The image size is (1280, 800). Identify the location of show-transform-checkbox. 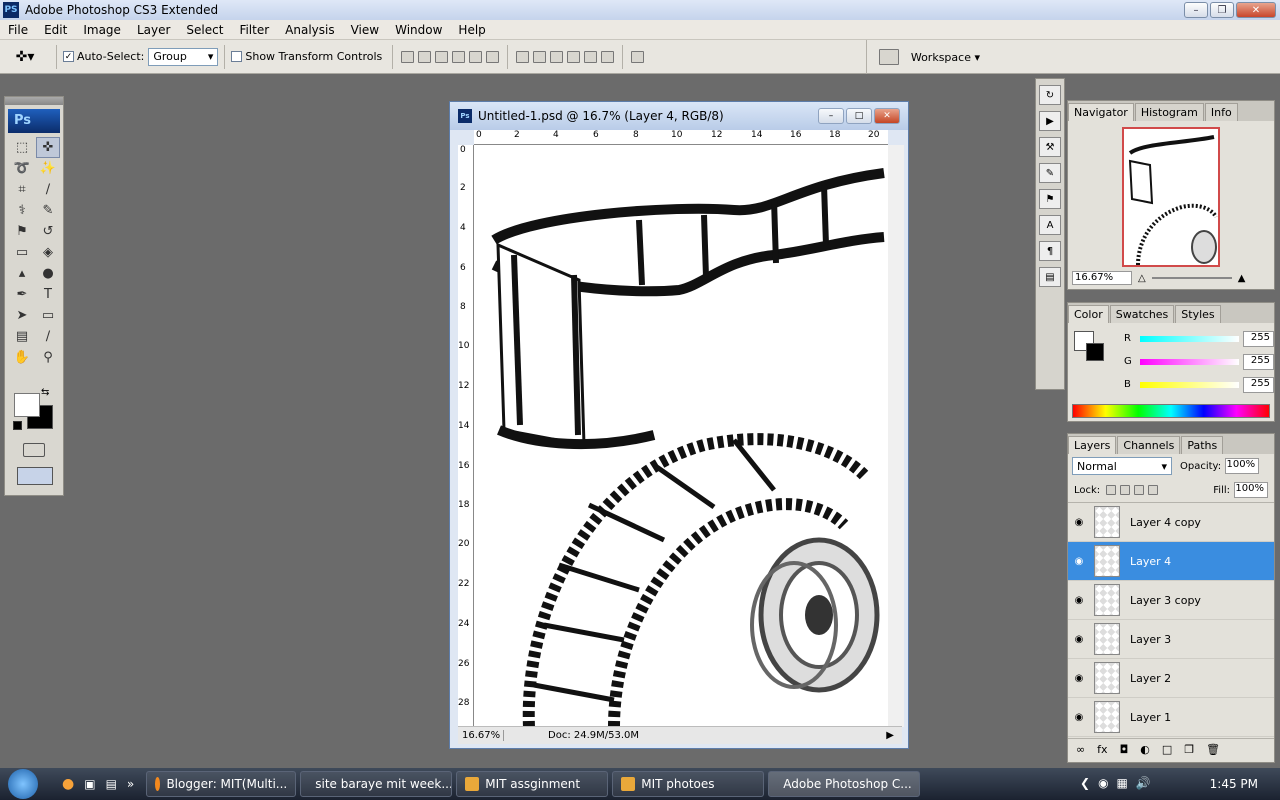
(237, 56).